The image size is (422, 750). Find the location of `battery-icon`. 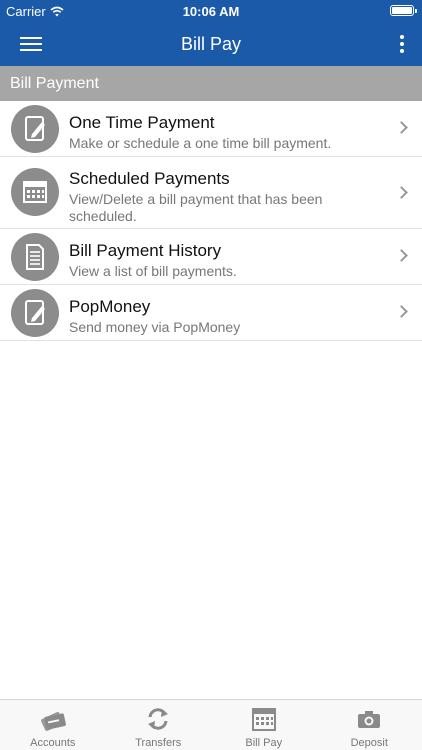

battery-icon is located at coordinates (403, 10).